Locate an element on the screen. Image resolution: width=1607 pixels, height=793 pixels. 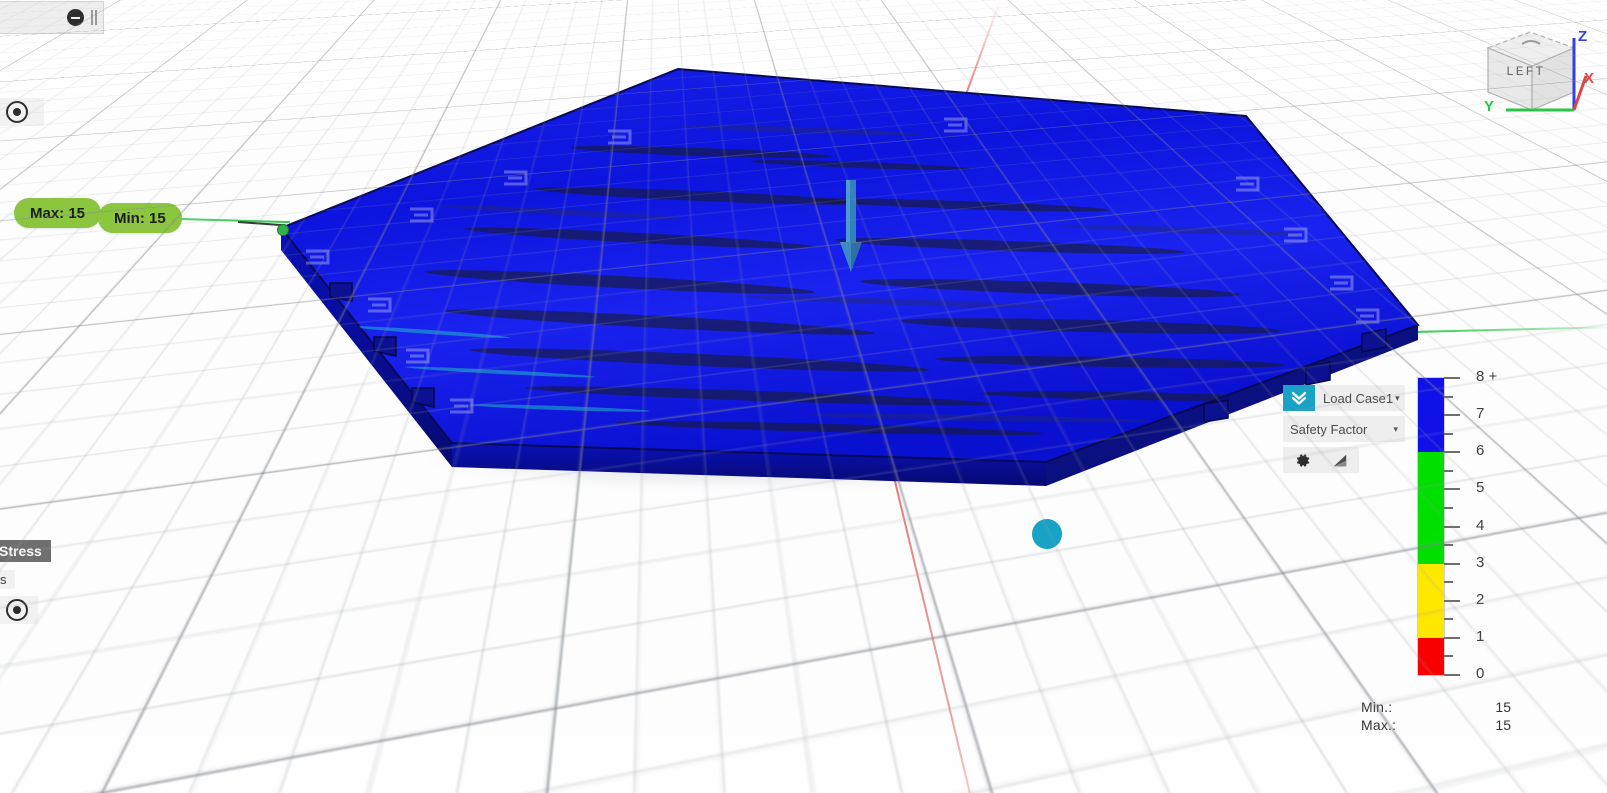
colorbar-tick-label: 1 is located at coordinates (1480, 636).